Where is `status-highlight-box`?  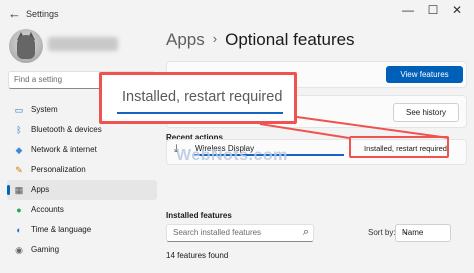
status-highlight-box is located at coordinates (399, 147).